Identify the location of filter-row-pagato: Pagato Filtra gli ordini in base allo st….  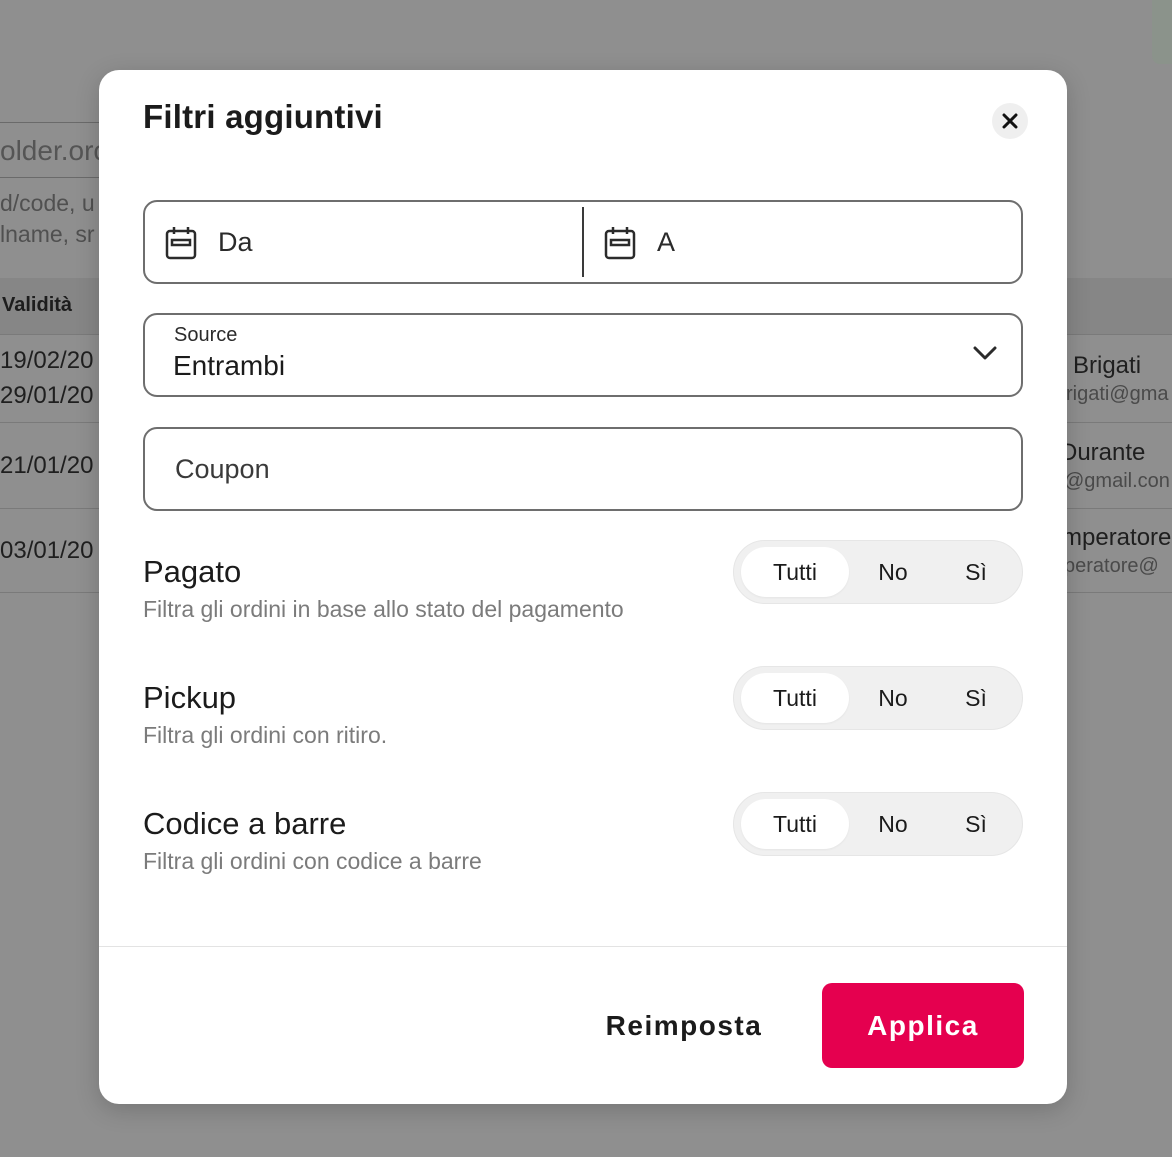
(583, 587).